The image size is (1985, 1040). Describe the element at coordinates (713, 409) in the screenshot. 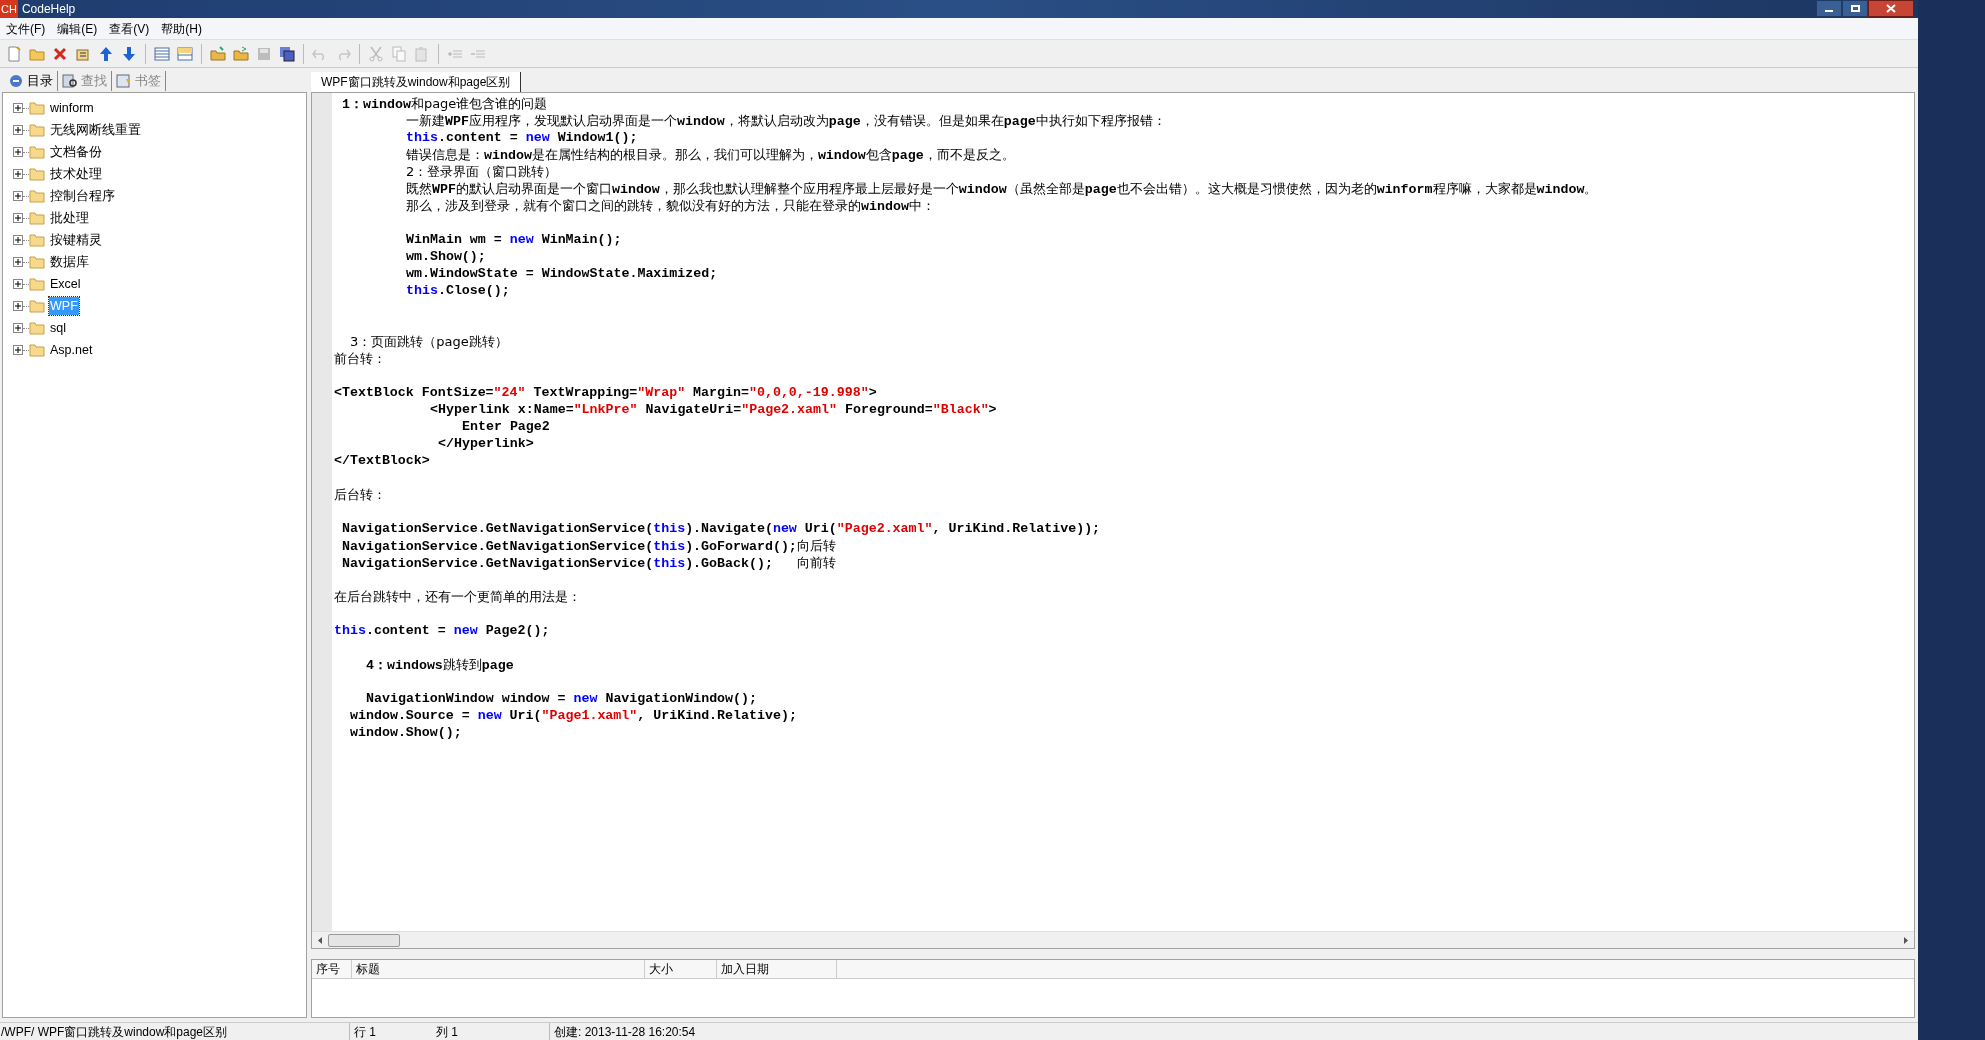

I see `code-line: <Hyperlink x:Name="LnkPre" NavigateUri="Page2.xaml" Foreground="Black">` at that location.